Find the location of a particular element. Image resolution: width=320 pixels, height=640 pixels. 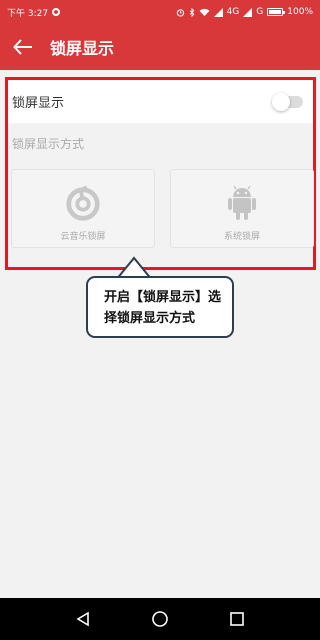

nav-recents-button is located at coordinates (237, 619).